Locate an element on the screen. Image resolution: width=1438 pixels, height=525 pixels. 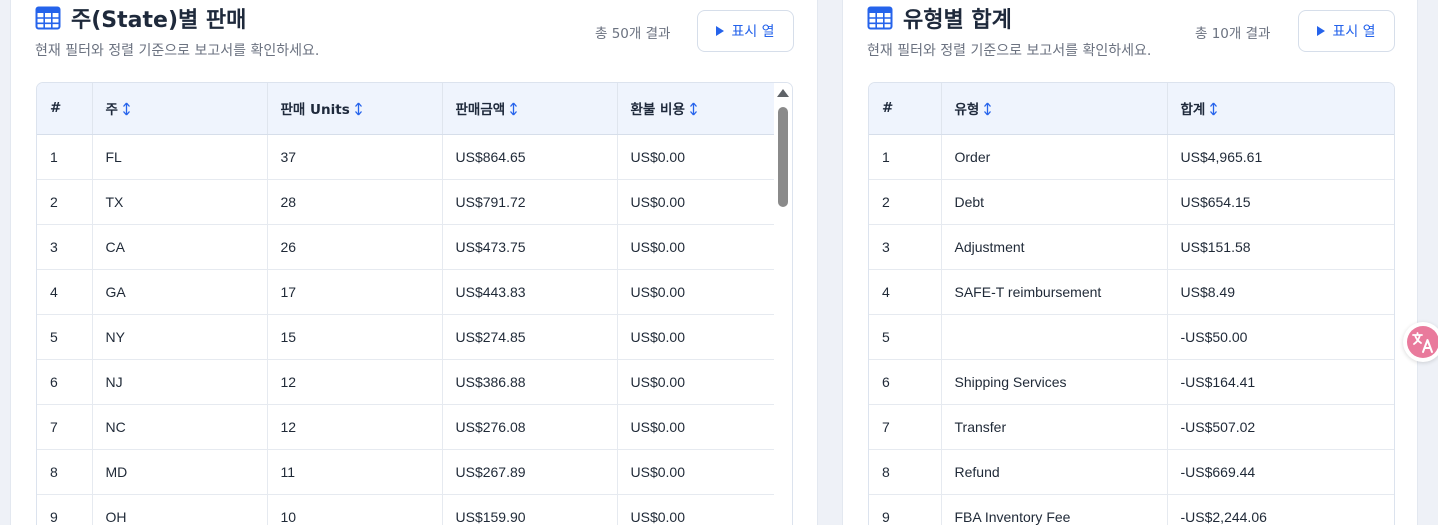
cell-units: 17 is located at coordinates (355, 292).